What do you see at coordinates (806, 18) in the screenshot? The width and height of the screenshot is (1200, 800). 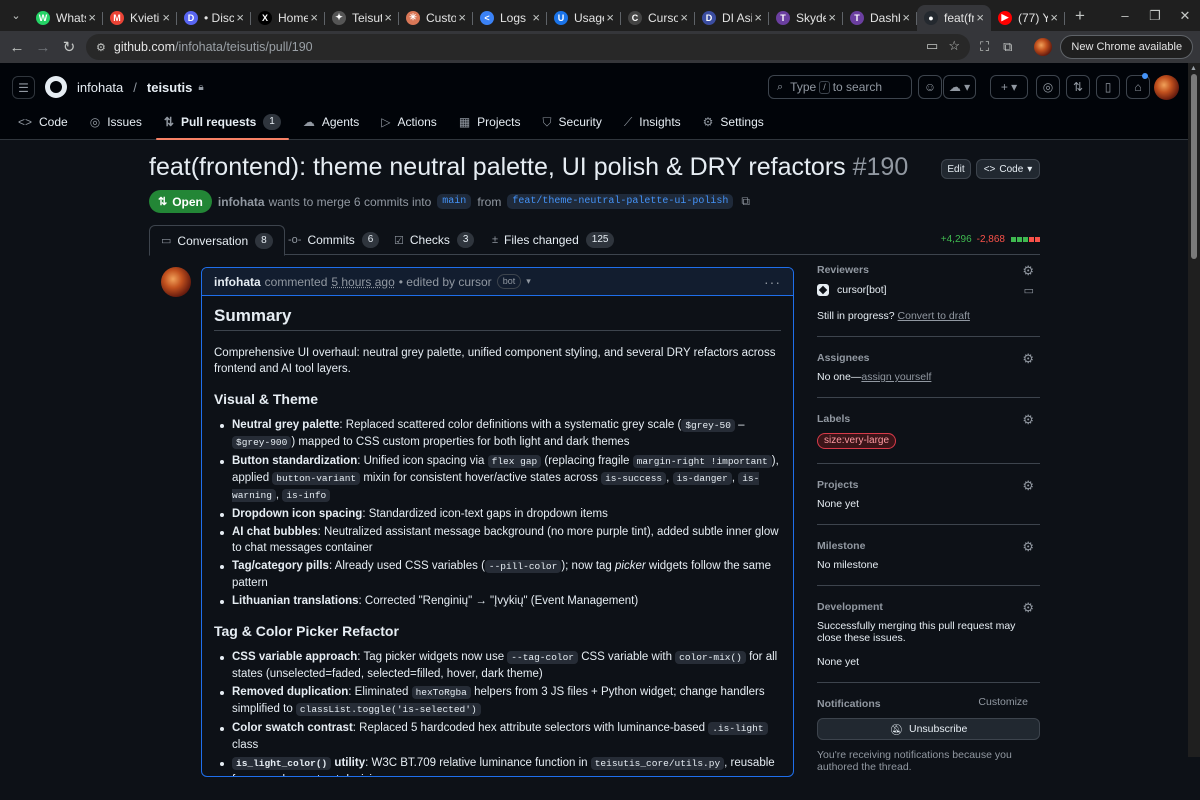 I see `browser-tab: T Skydelis×` at bounding box center [806, 18].